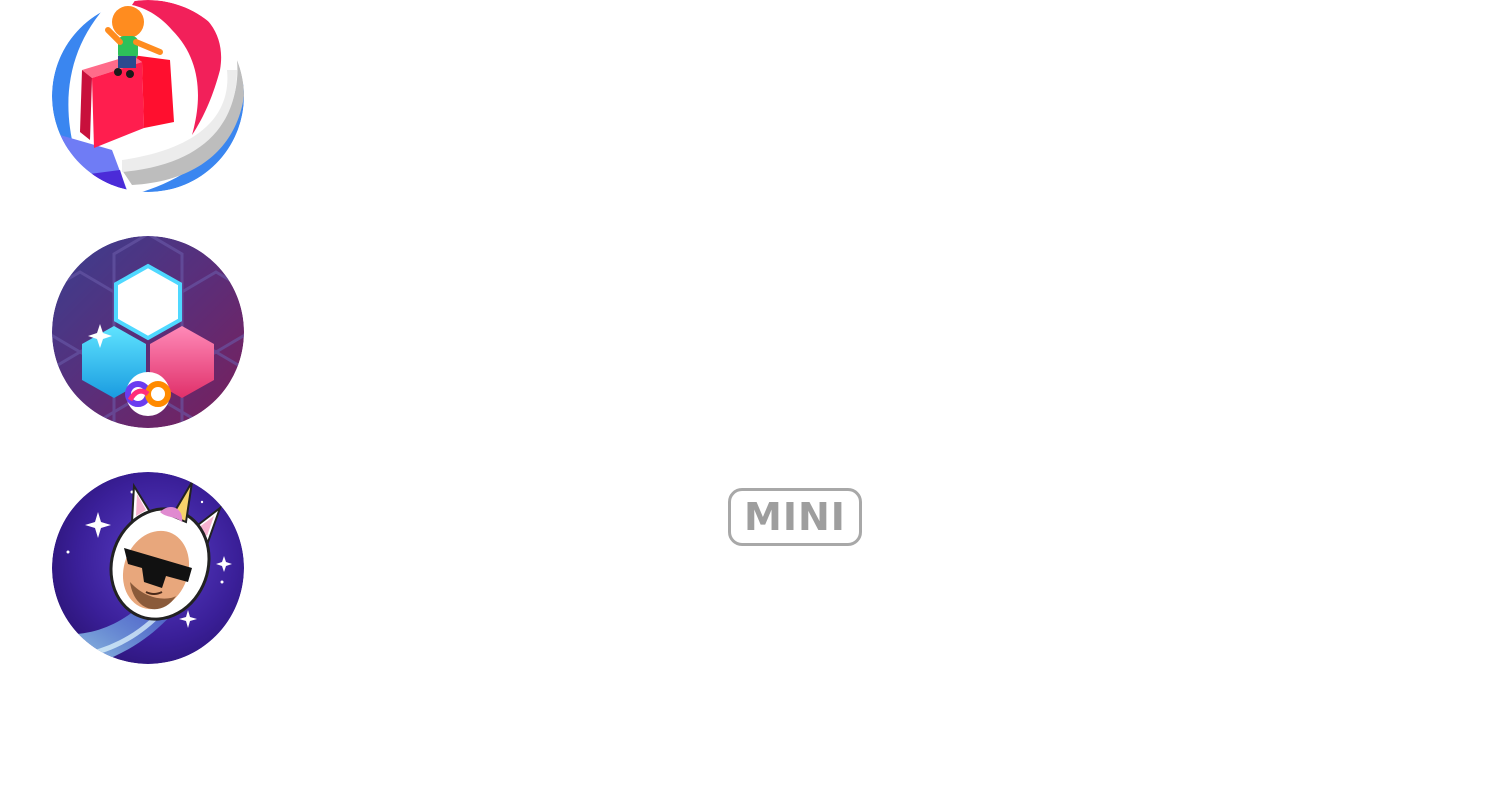  I want to click on unicorn-space-rider-game-icon, so click(148, 568).